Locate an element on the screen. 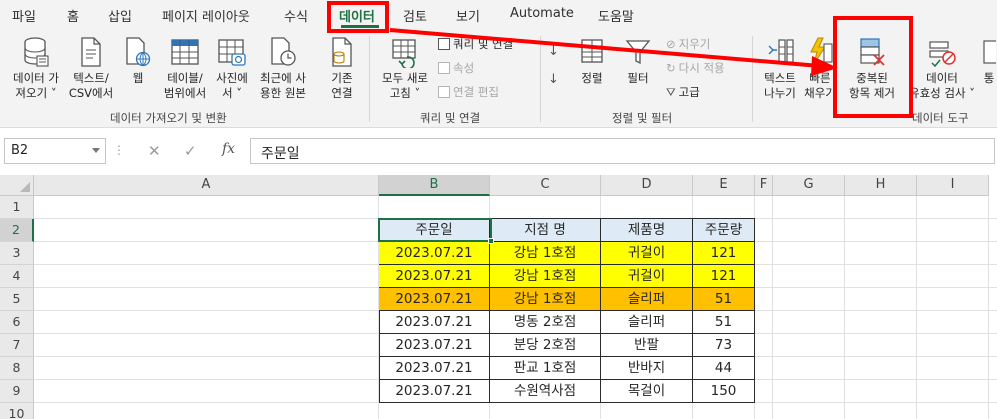 This screenshot has height=419, width=997. table-header-product: 제품명 is located at coordinates (647, 230).